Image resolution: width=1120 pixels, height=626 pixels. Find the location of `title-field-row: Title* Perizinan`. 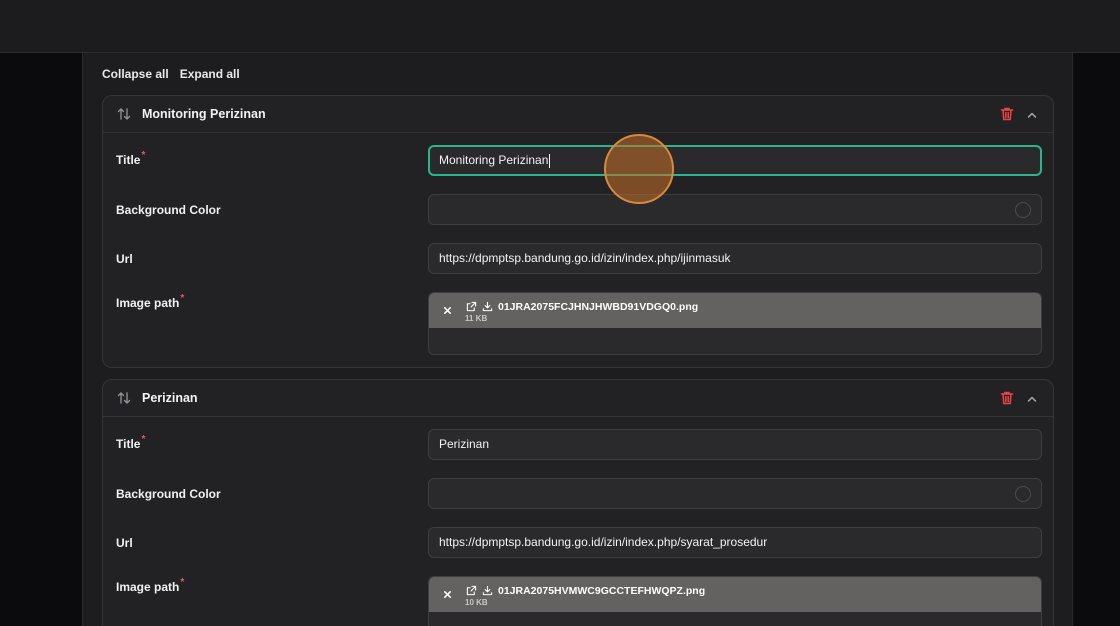

title-field-row: Title* Perizinan is located at coordinates (579, 445).